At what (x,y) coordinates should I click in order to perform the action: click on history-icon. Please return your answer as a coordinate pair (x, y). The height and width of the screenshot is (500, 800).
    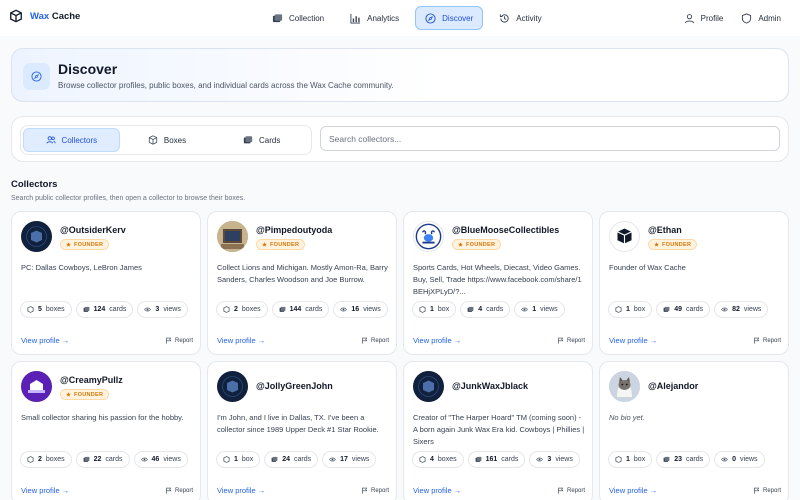
    Looking at the image, I should click on (504, 18).